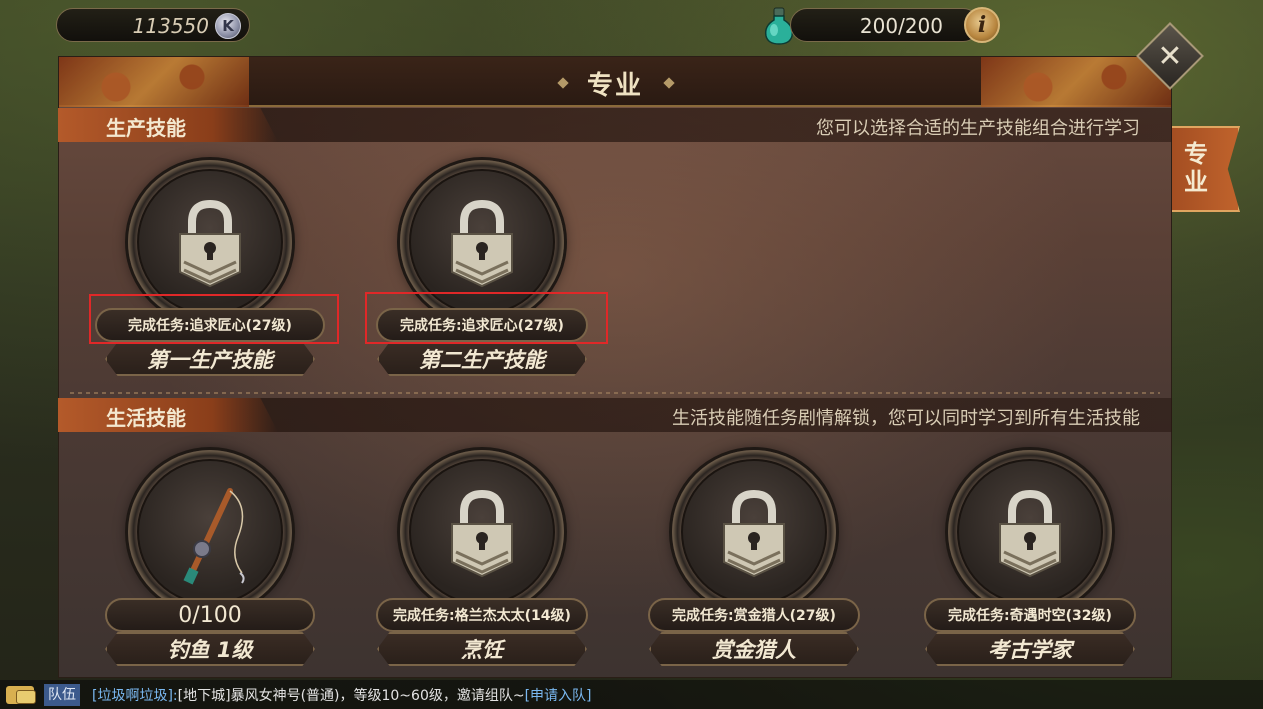  I want to click on life-slot-cooking: 完成任务:格兰杰太太(14级) 烹饪, so click(482, 570).